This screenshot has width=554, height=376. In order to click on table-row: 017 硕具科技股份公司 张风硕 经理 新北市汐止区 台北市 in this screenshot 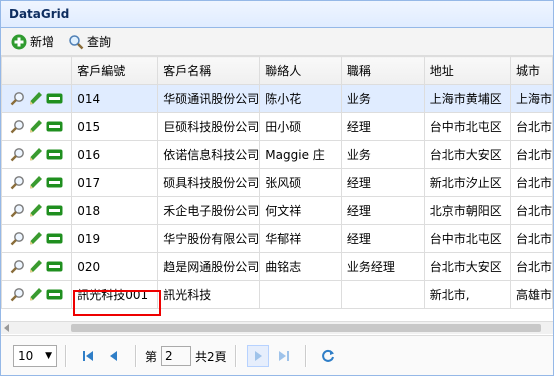, I will do `click(277, 182)`.